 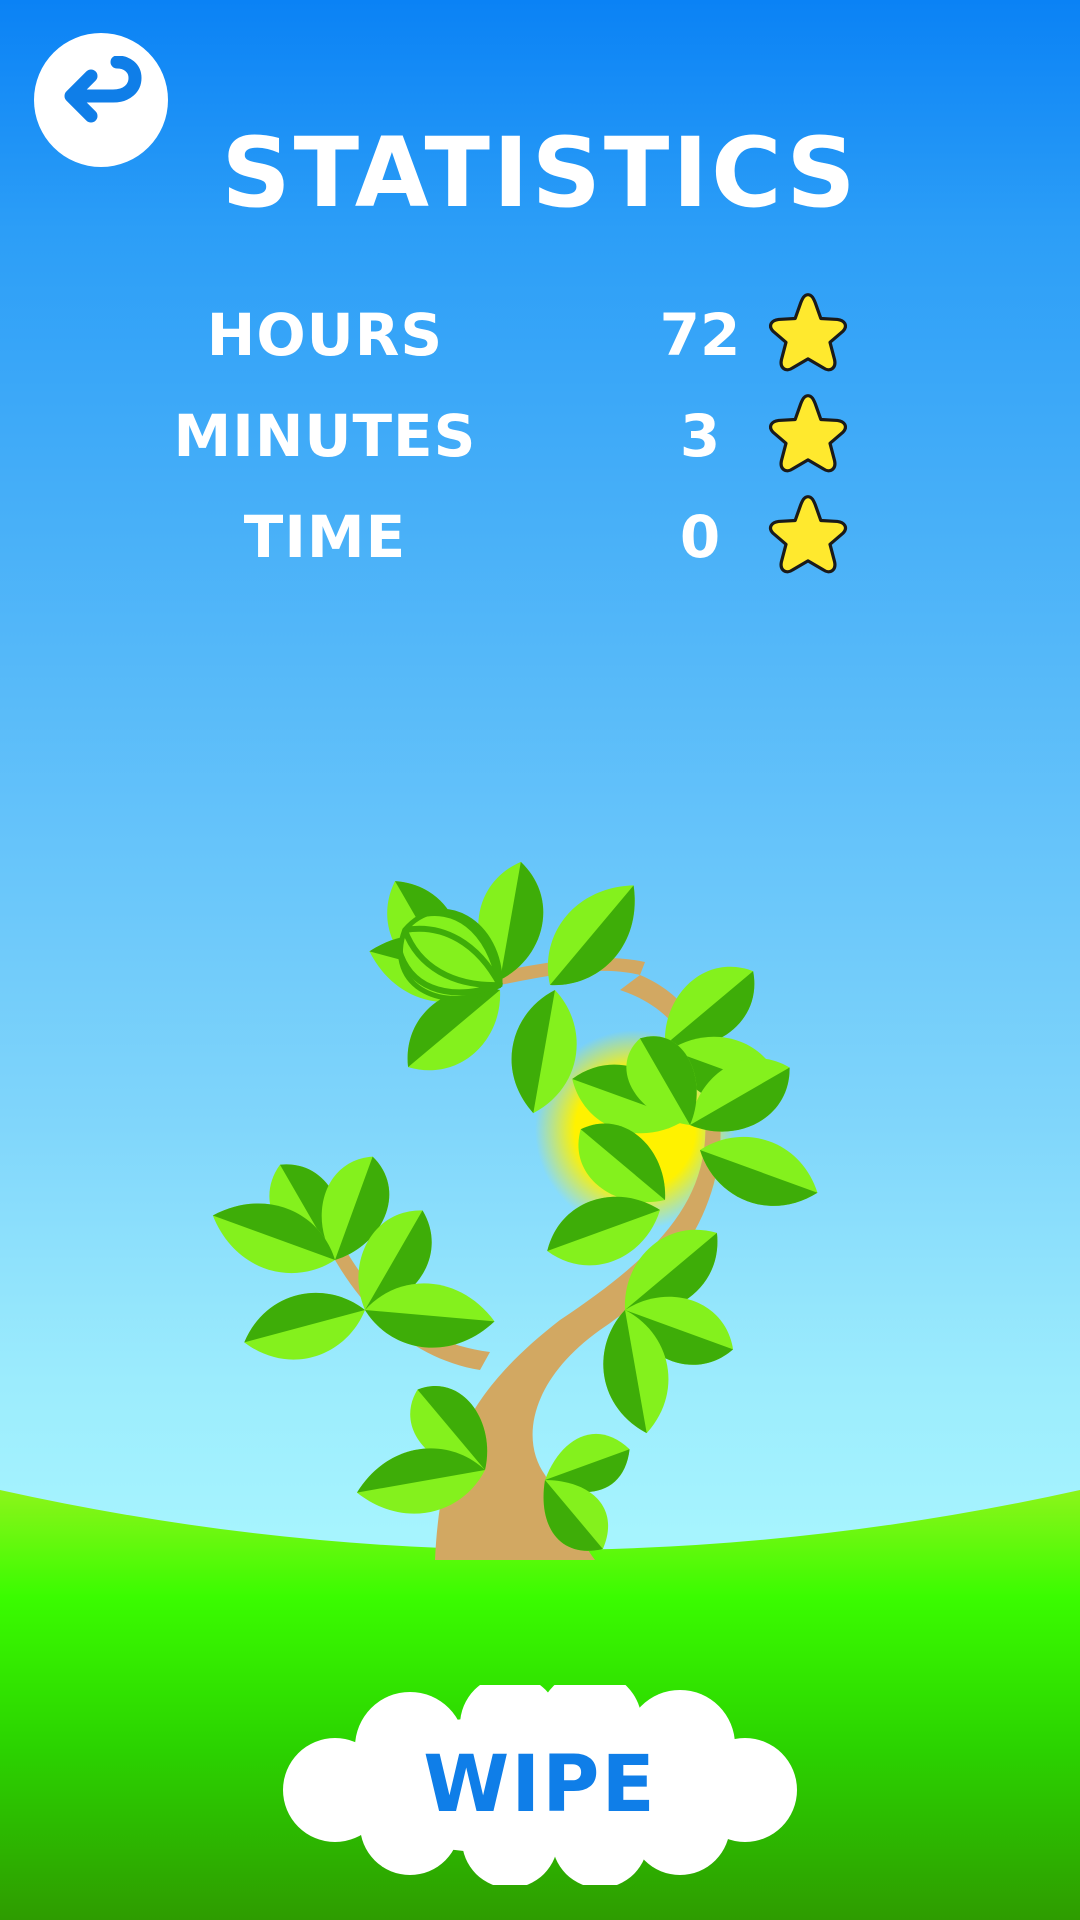 What do you see at coordinates (540, 335) in the screenshot?
I see `stat-row-hours: HOURS 72` at bounding box center [540, 335].